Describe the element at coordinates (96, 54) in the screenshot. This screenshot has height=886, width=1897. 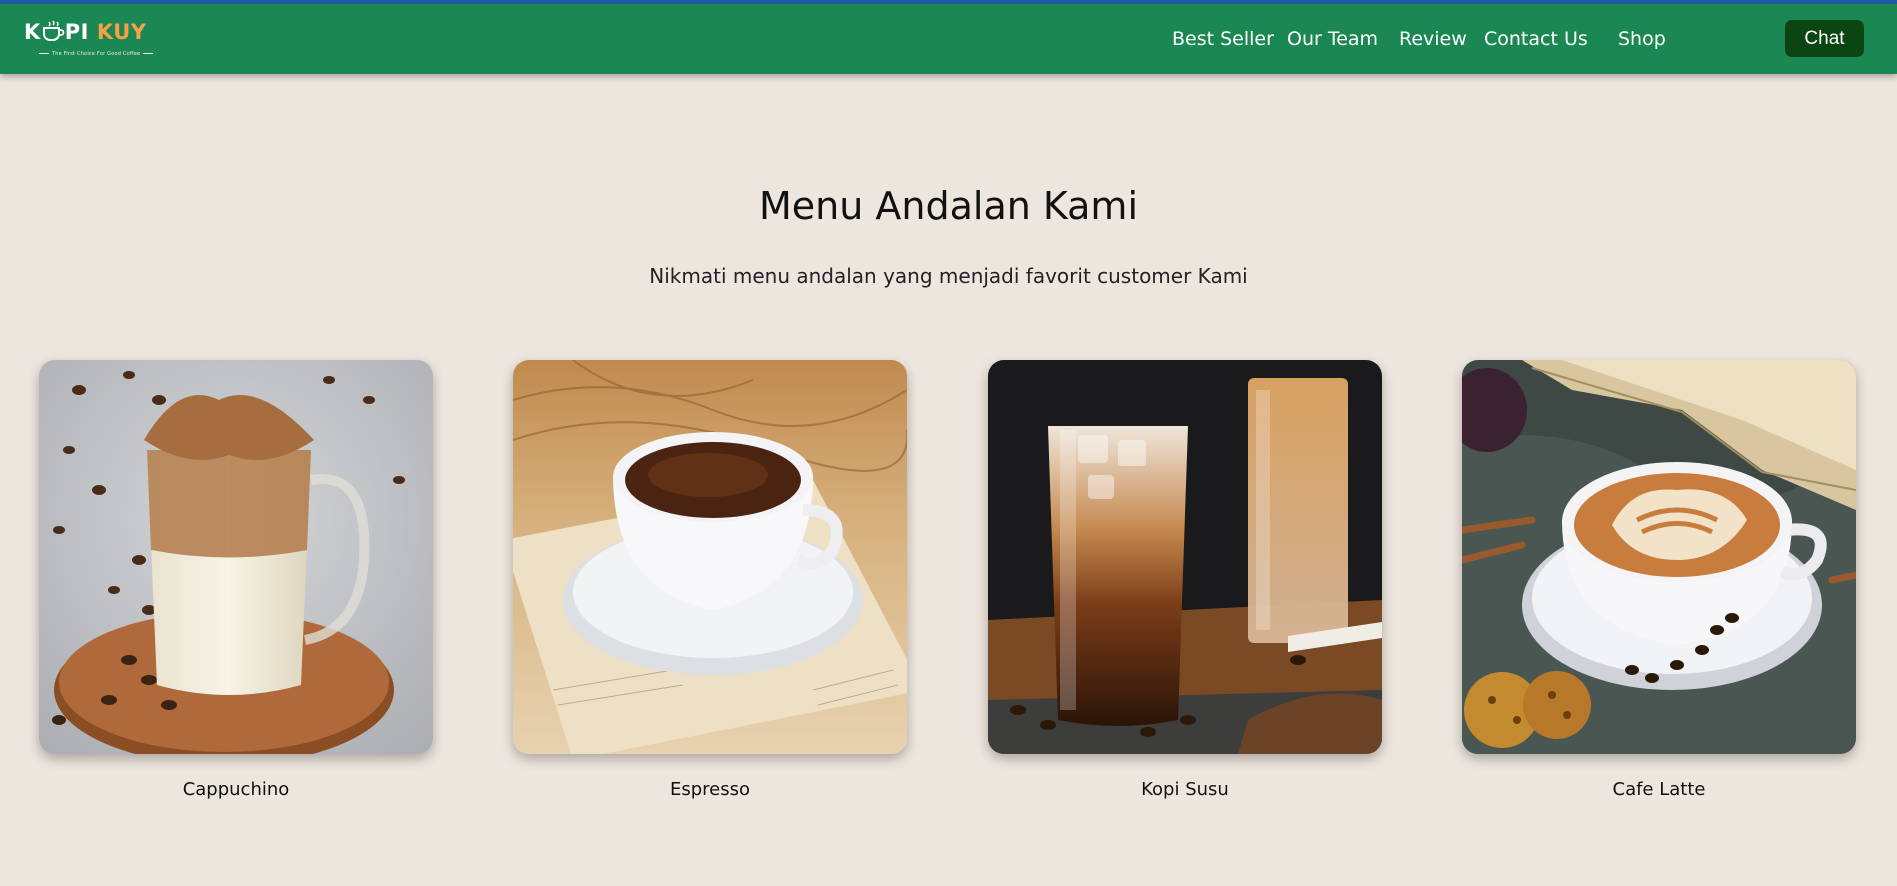
I see `brand-tagline: The First Choice For Good Coffee` at that location.